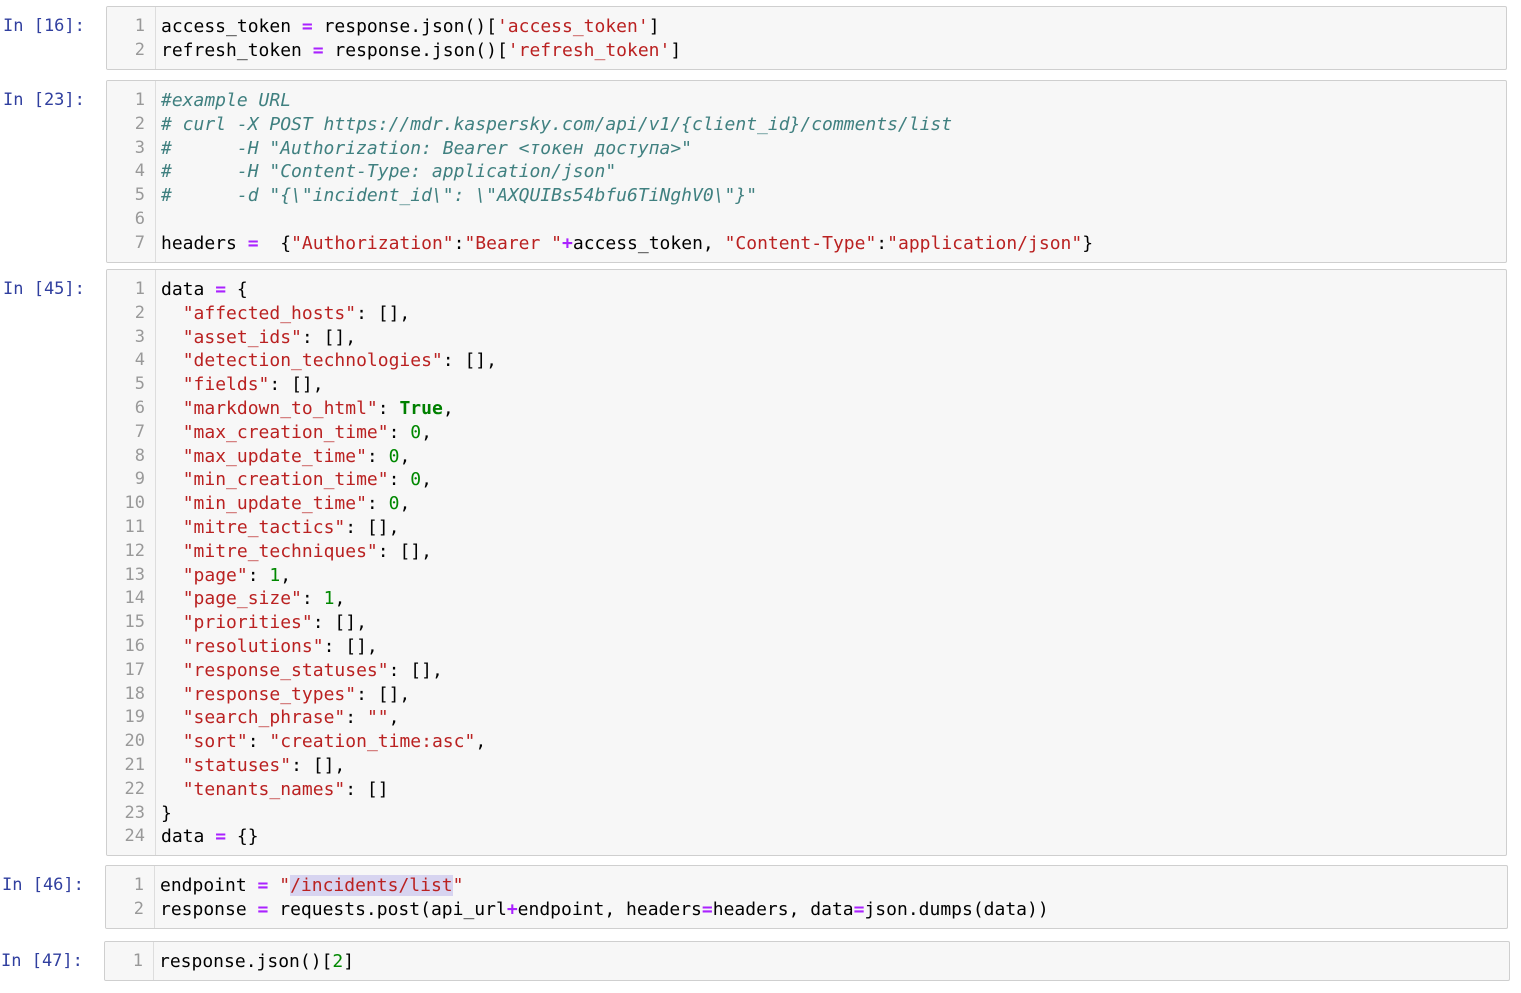  Describe the element at coordinates (275, 575) in the screenshot. I see `code-token: 1` at that location.